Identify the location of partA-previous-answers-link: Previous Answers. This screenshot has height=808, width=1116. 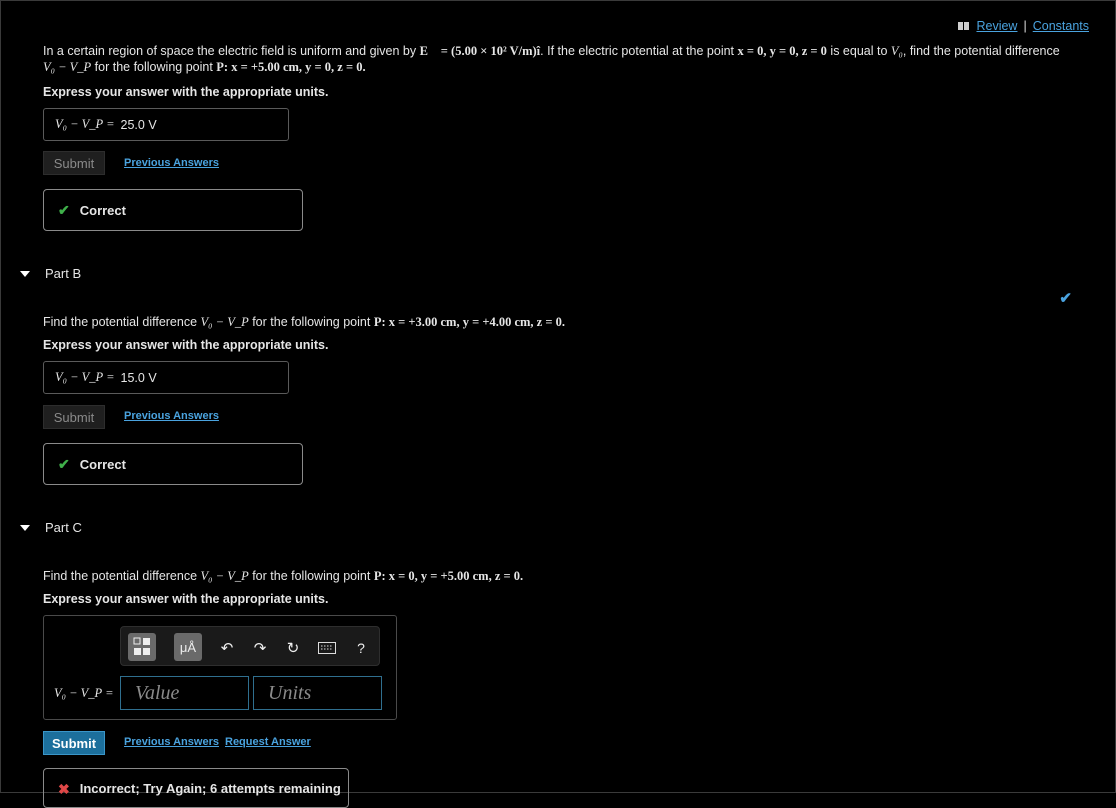
(171, 163).